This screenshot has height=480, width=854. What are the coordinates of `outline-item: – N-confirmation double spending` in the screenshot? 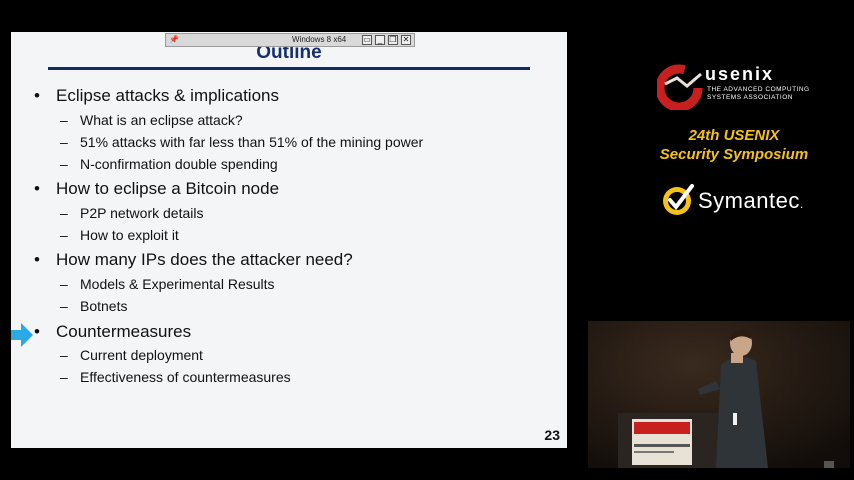 It's located at (169, 164).